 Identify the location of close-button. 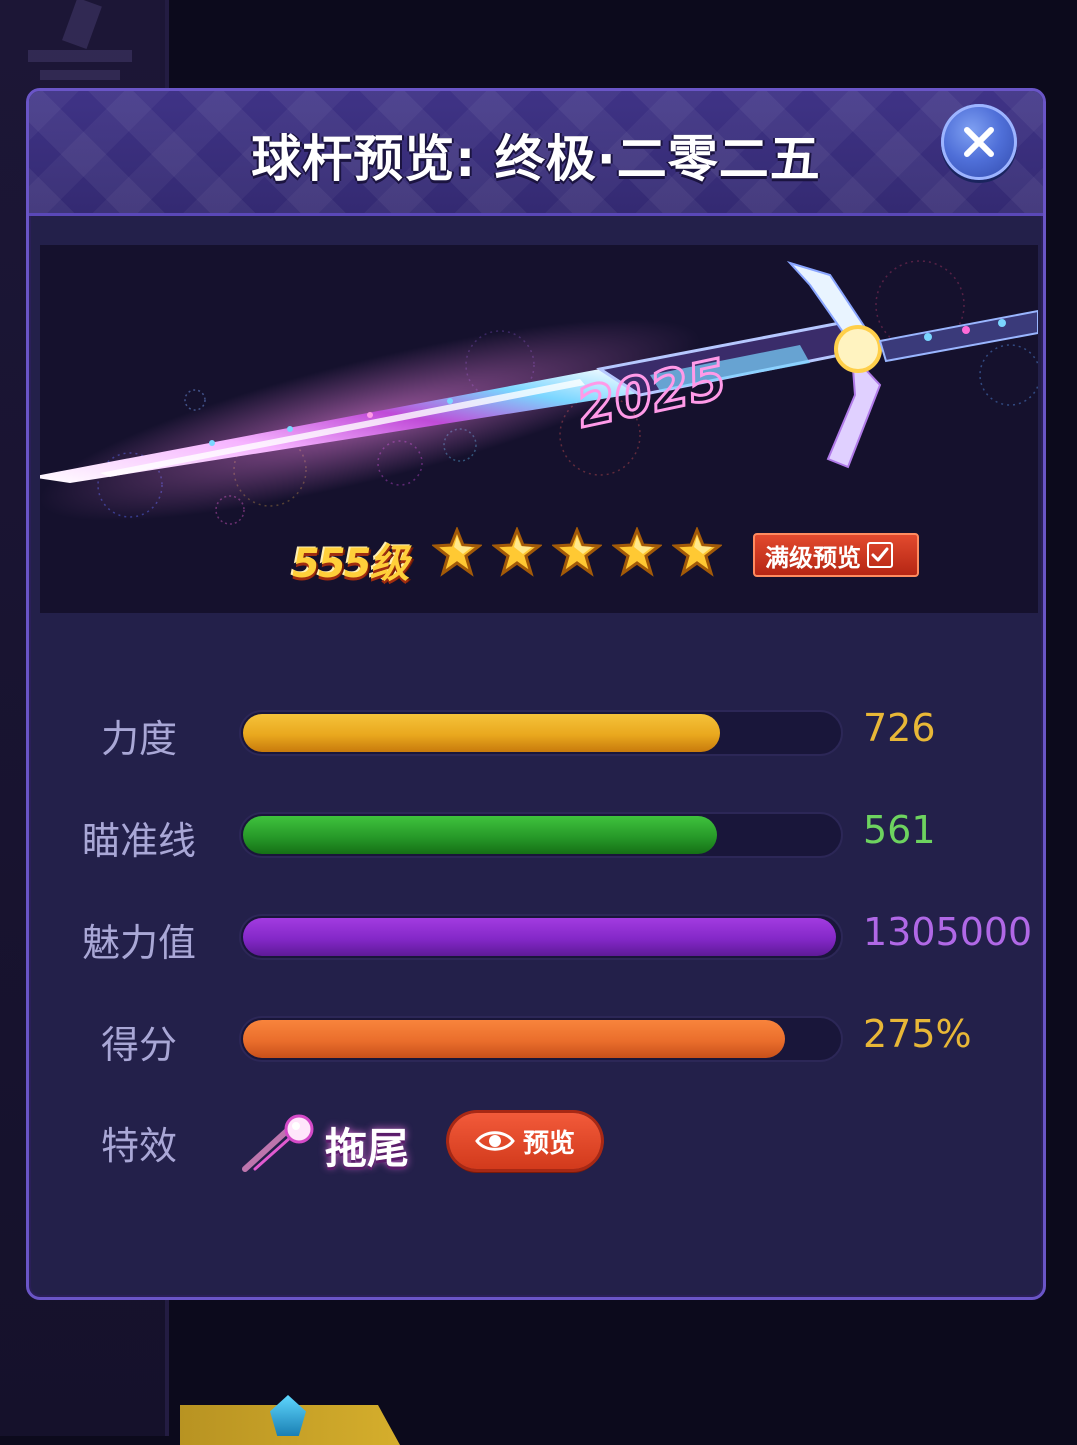
(979, 142).